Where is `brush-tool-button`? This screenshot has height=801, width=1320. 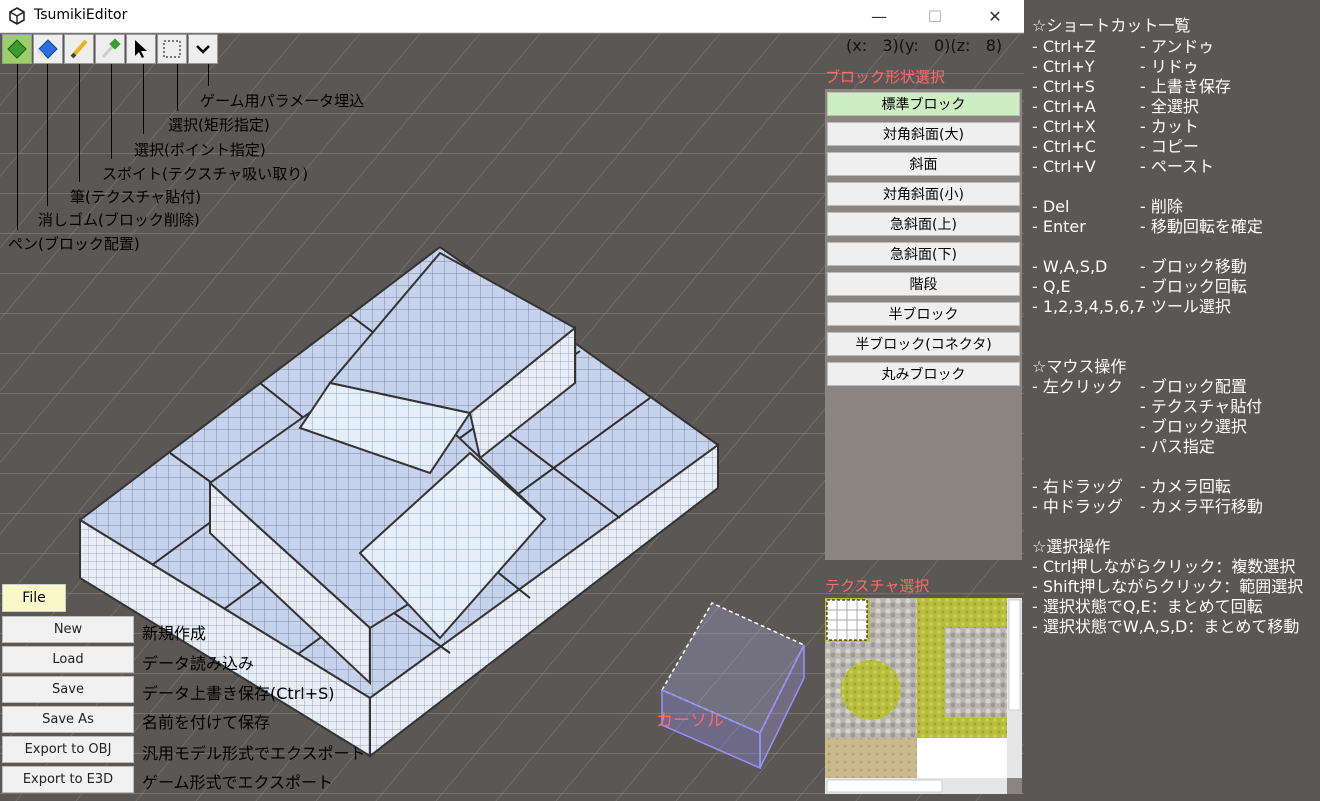
brush-tool-button is located at coordinates (79, 49).